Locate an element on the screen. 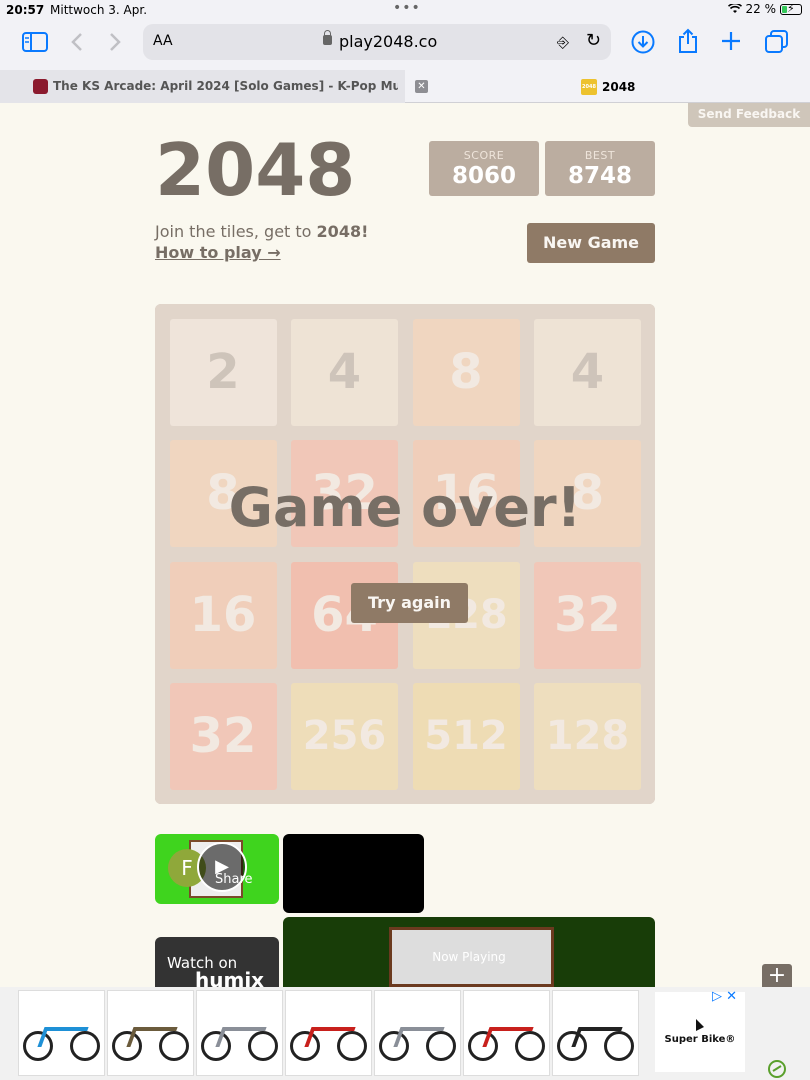  2048-favicon-icon: 2048 is located at coordinates (589, 87).